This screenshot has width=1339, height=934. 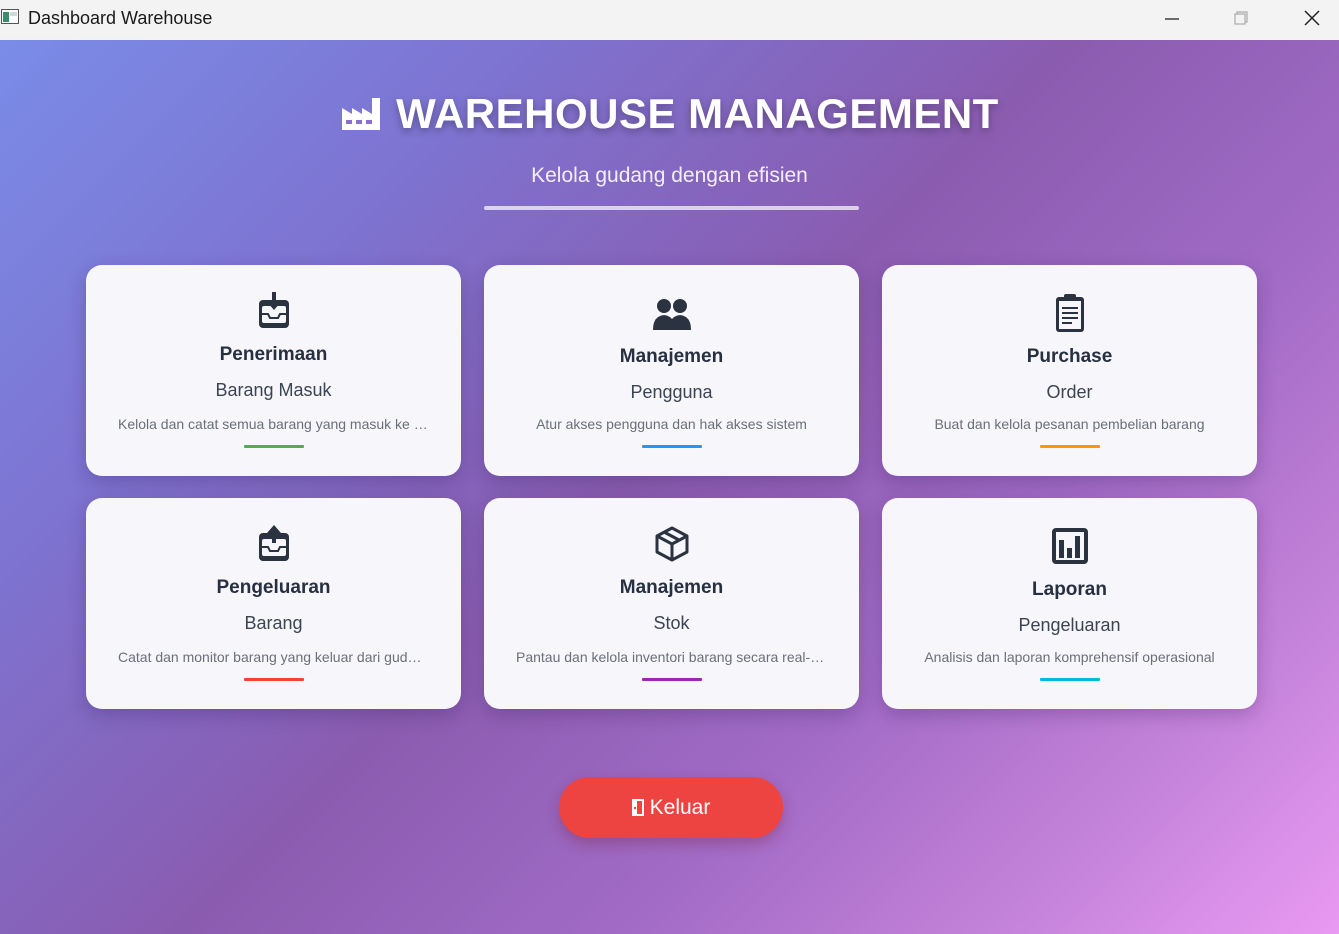 What do you see at coordinates (671, 544) in the screenshot?
I see `package-icon` at bounding box center [671, 544].